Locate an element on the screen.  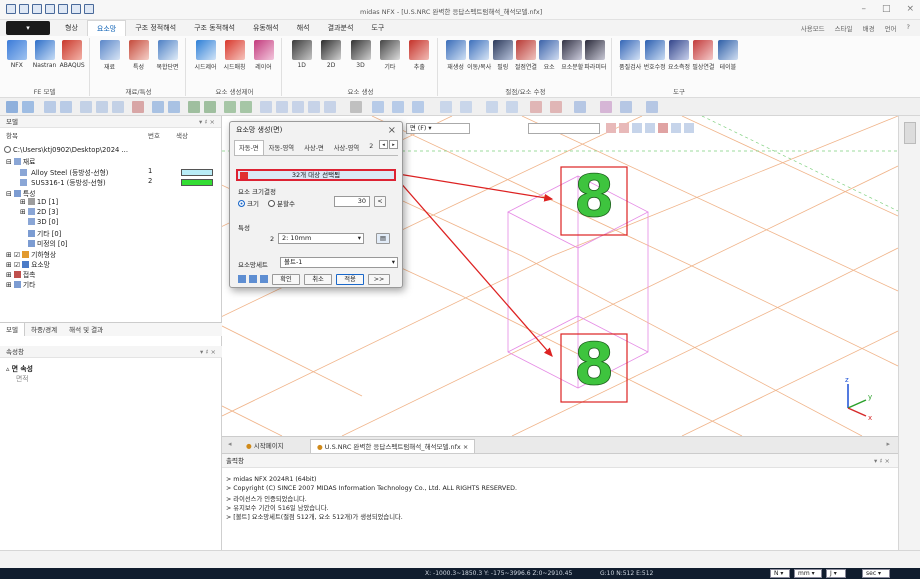
minimize-button: – is located at coordinates (863, 9).